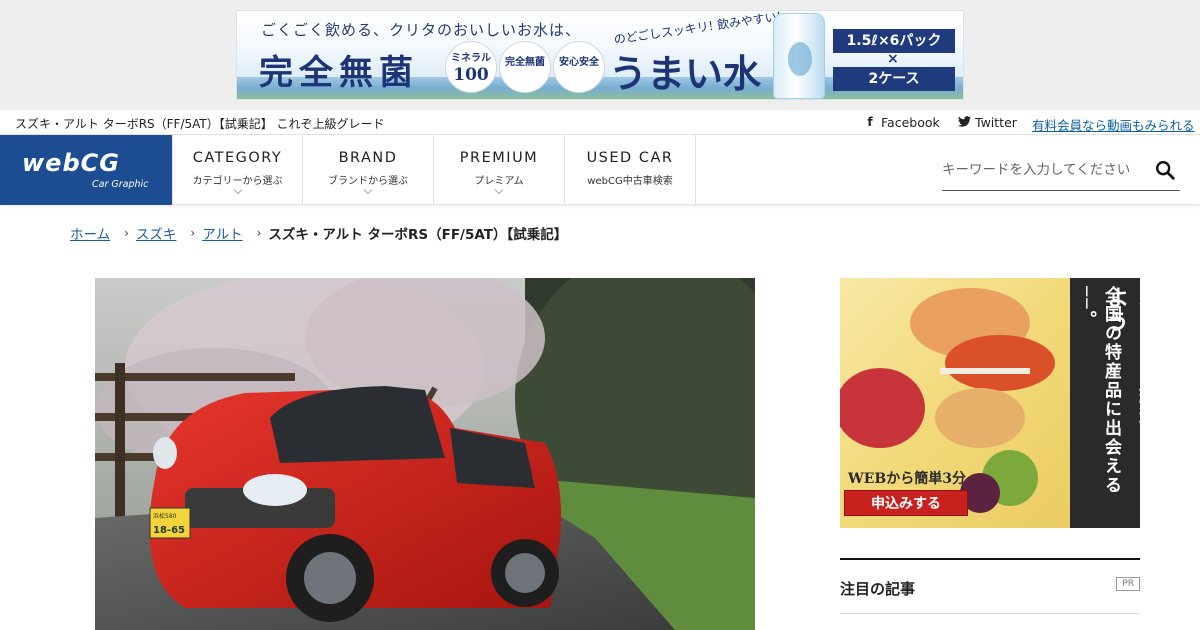  I want to click on search-box, so click(1061, 172).